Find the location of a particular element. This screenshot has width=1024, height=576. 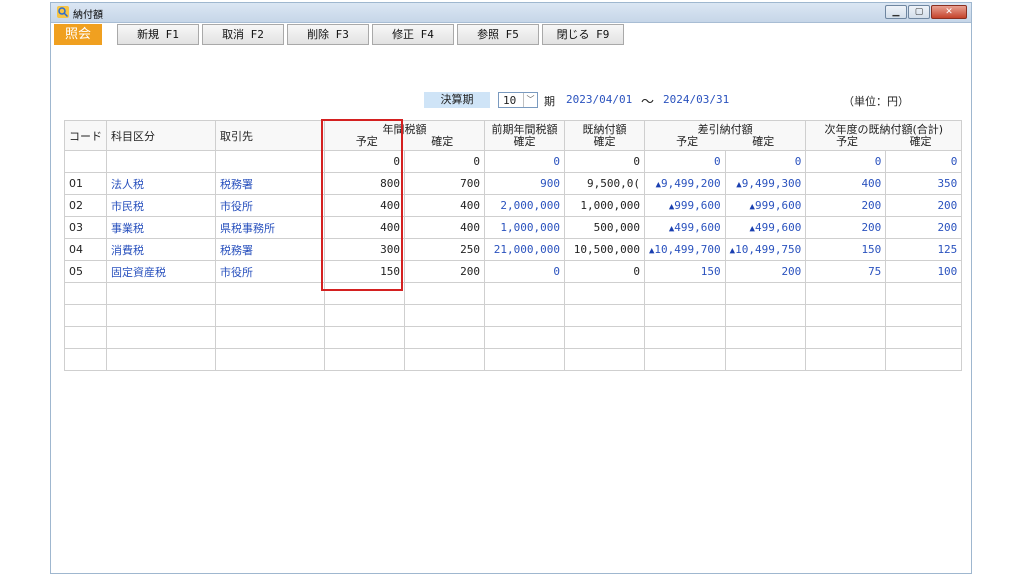

diff-fixed-cell: ▲999,600 is located at coordinates (765, 205).